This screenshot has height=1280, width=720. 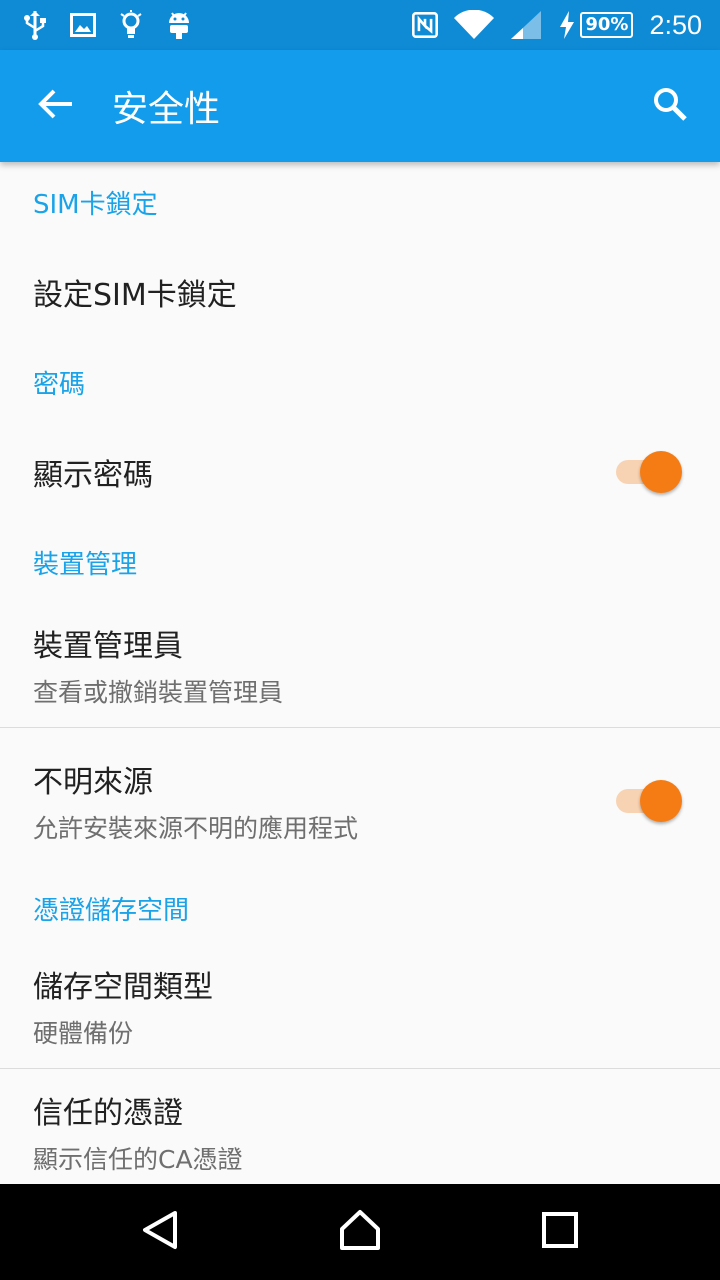 What do you see at coordinates (360, 106) in the screenshot?
I see `app-bar: 安全性` at bounding box center [360, 106].